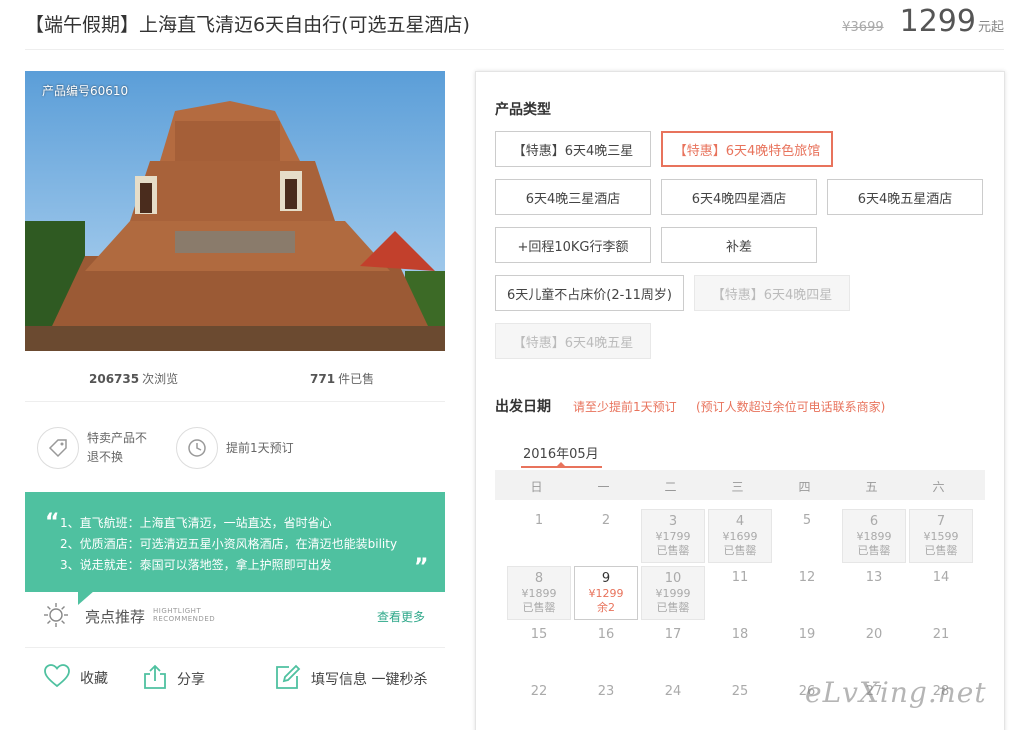 This screenshot has height=730, width=1016. What do you see at coordinates (673, 521) in the screenshot?
I see `day-number: 3` at bounding box center [673, 521].